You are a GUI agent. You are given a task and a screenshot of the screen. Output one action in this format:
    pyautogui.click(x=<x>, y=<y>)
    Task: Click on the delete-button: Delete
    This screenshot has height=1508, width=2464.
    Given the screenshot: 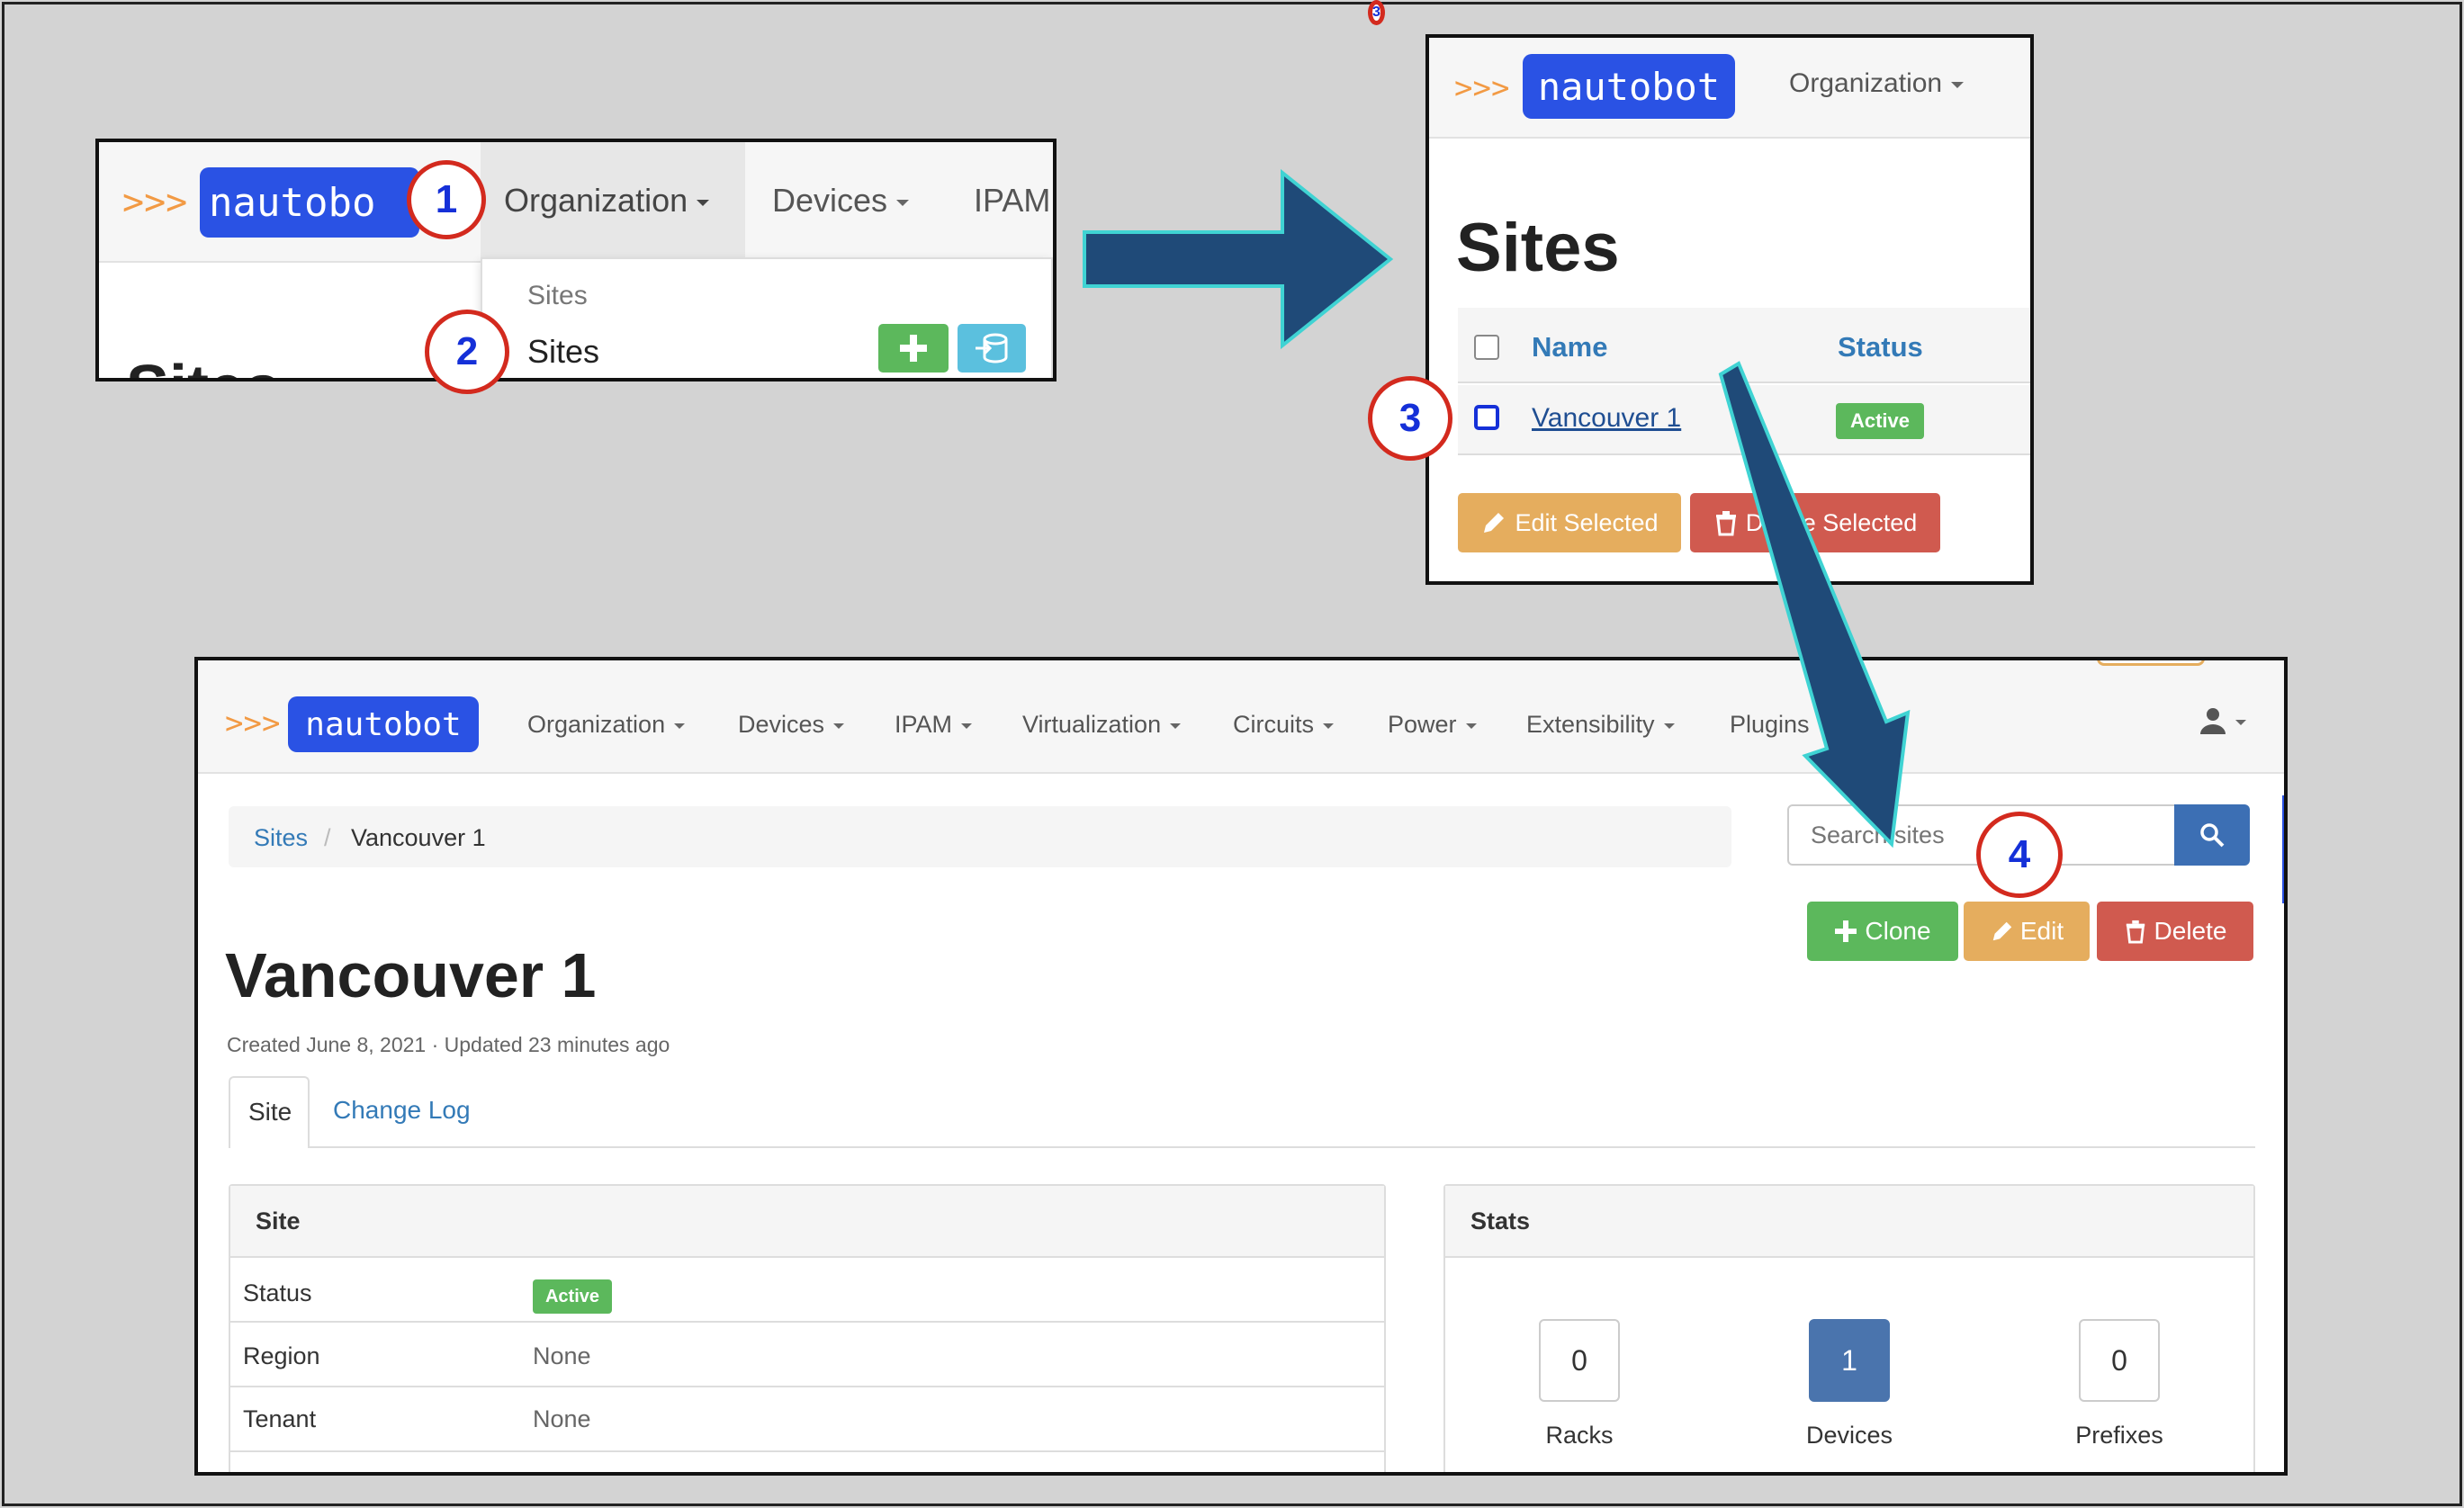 What is the action you would take?
    pyautogui.click(x=2175, y=931)
    